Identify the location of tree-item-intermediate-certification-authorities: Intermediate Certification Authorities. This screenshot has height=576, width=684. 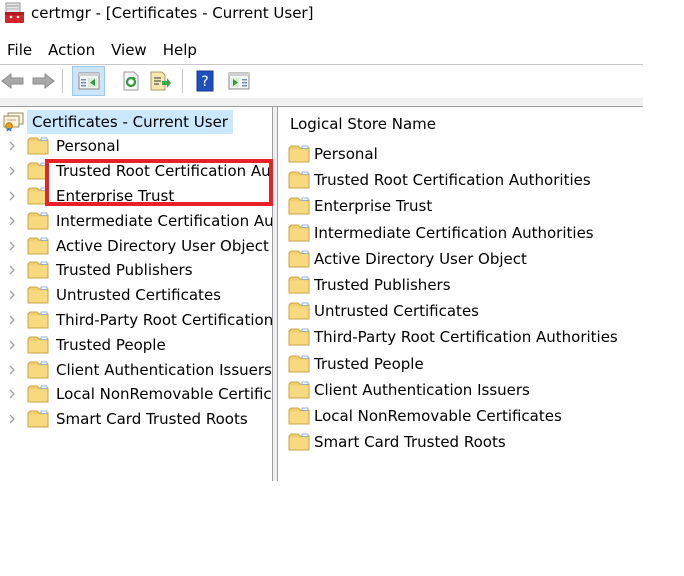
(136, 220).